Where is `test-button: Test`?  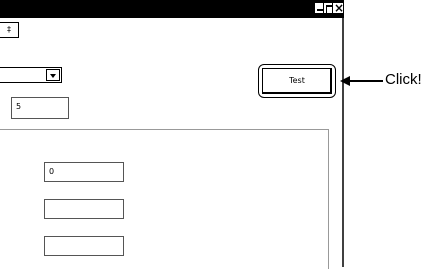
test-button: Test is located at coordinates (297, 81).